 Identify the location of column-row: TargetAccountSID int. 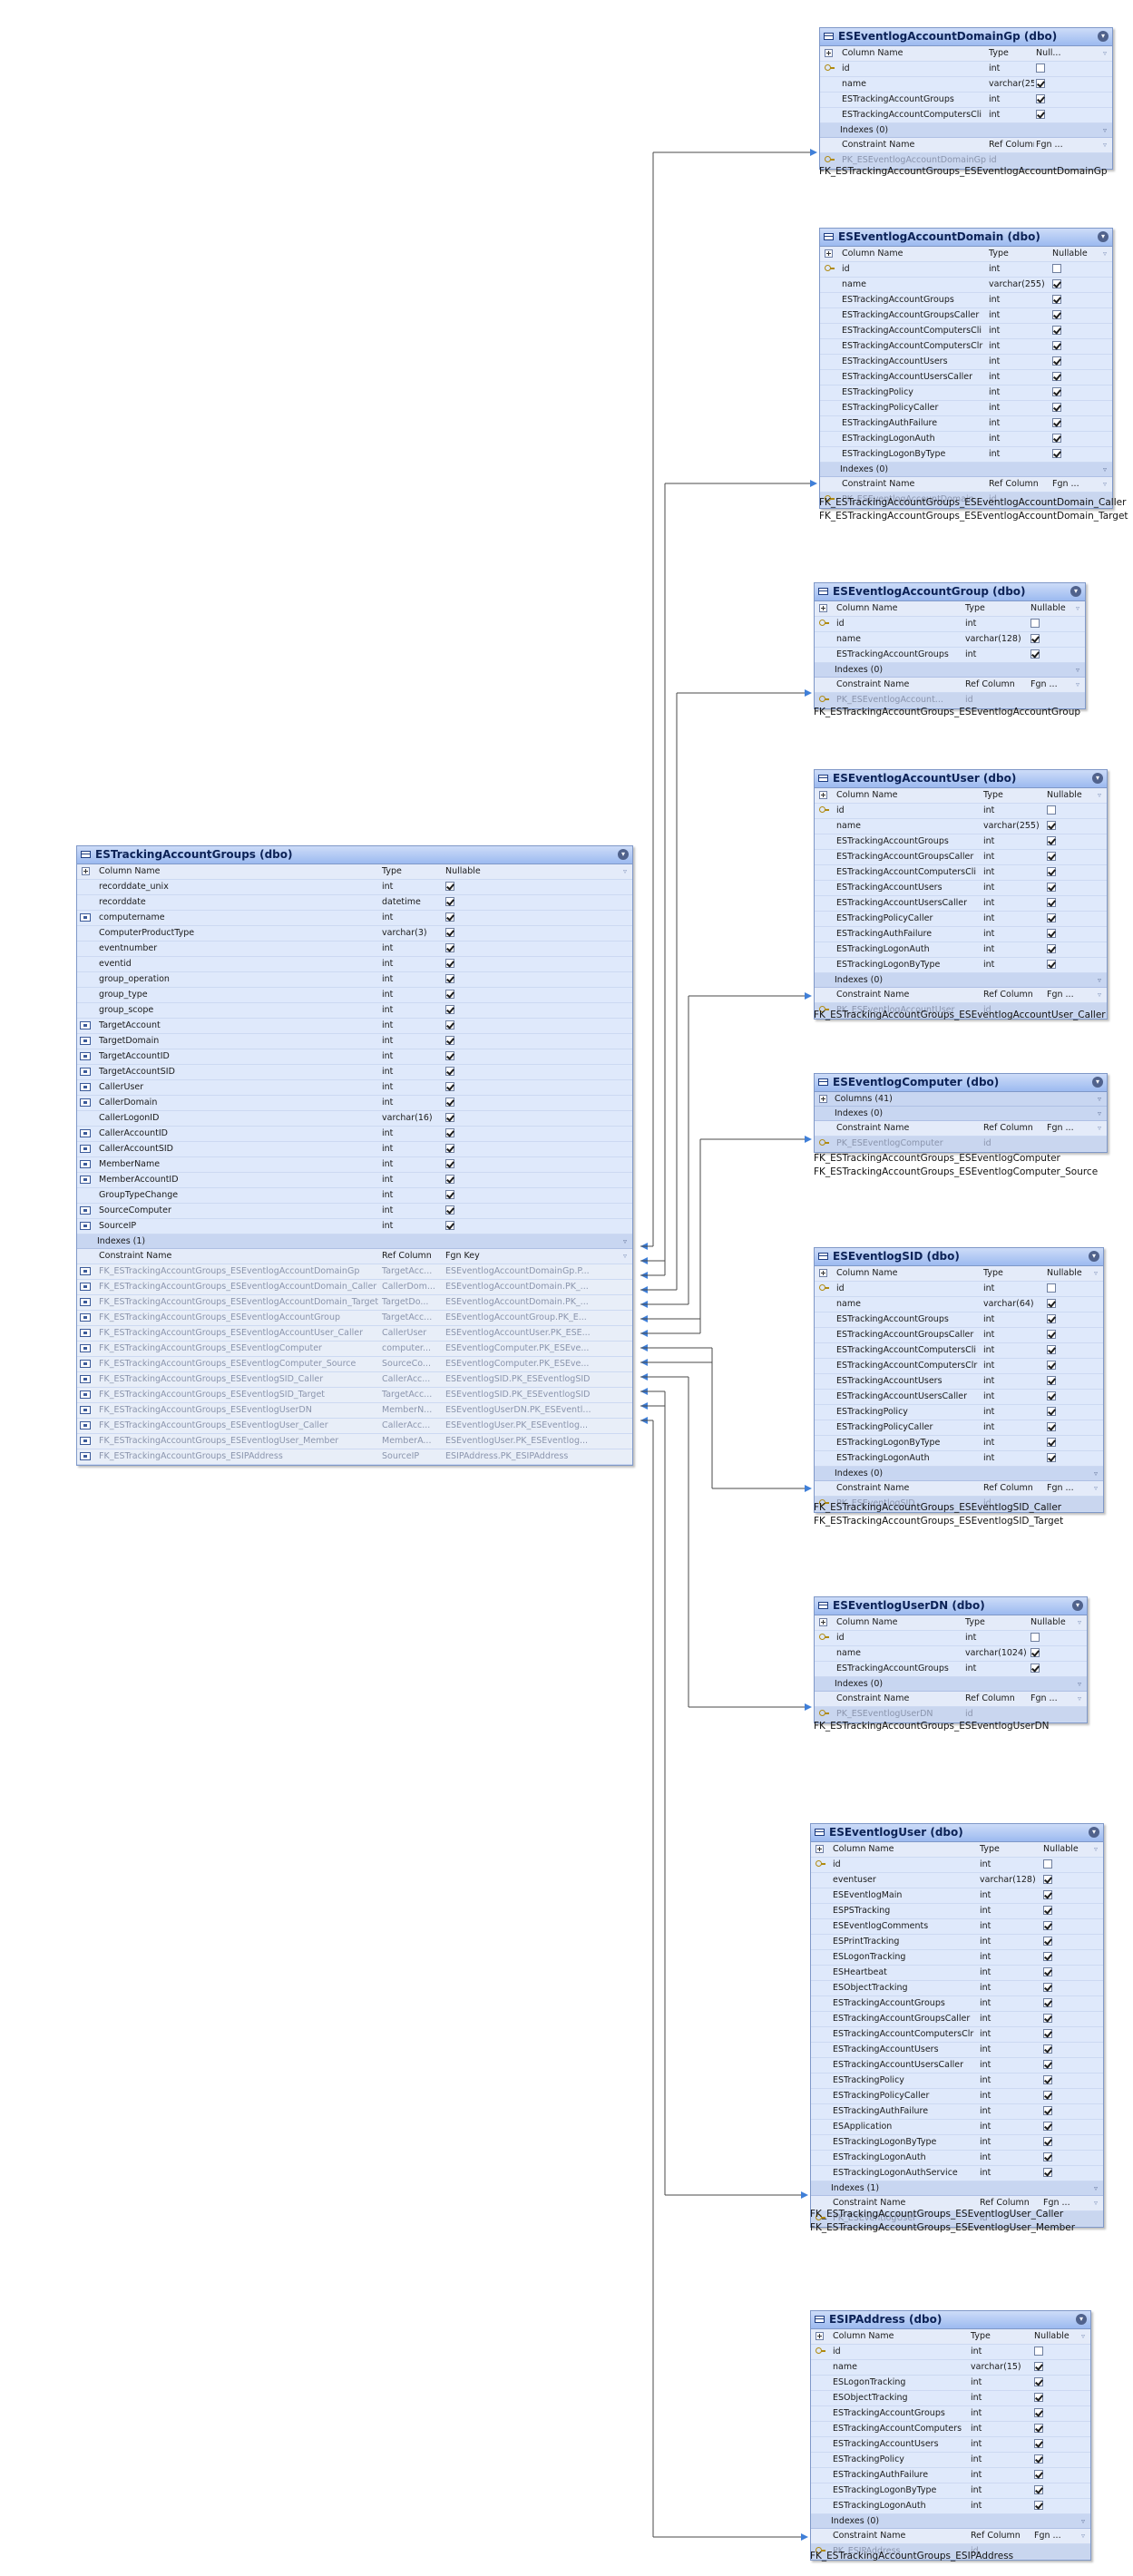
(354, 1072).